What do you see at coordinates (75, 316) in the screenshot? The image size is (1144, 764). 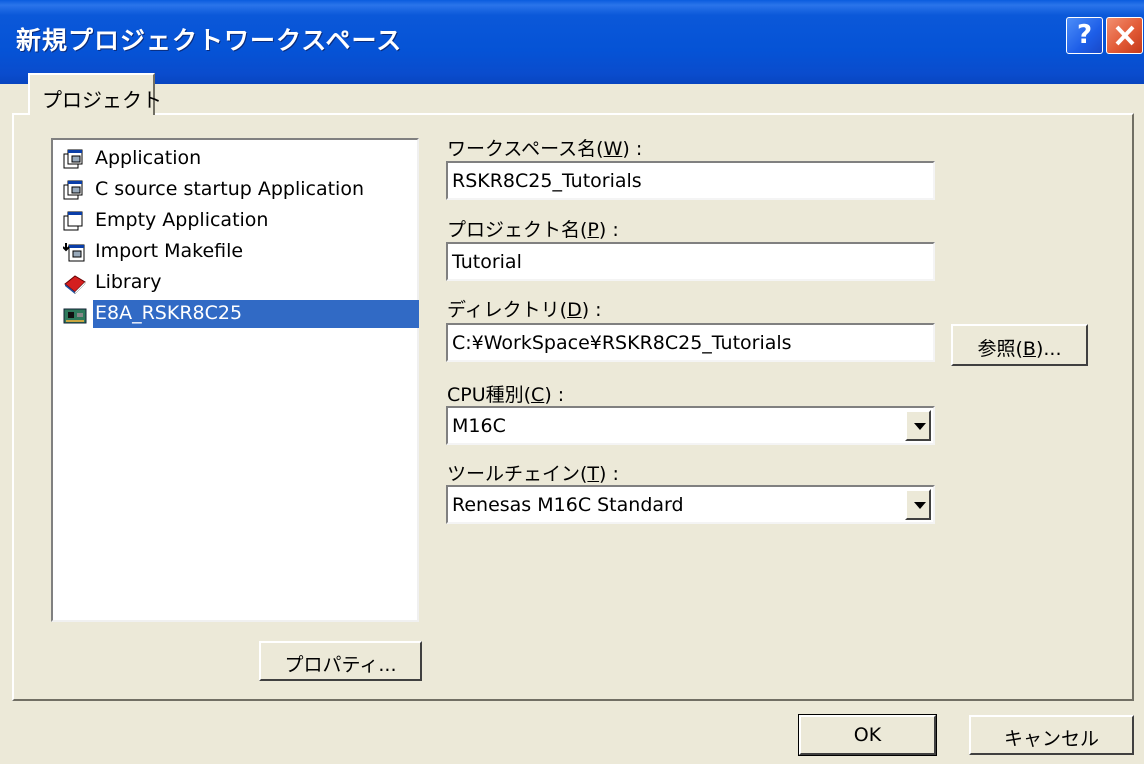 I see `board-icon` at bounding box center [75, 316].